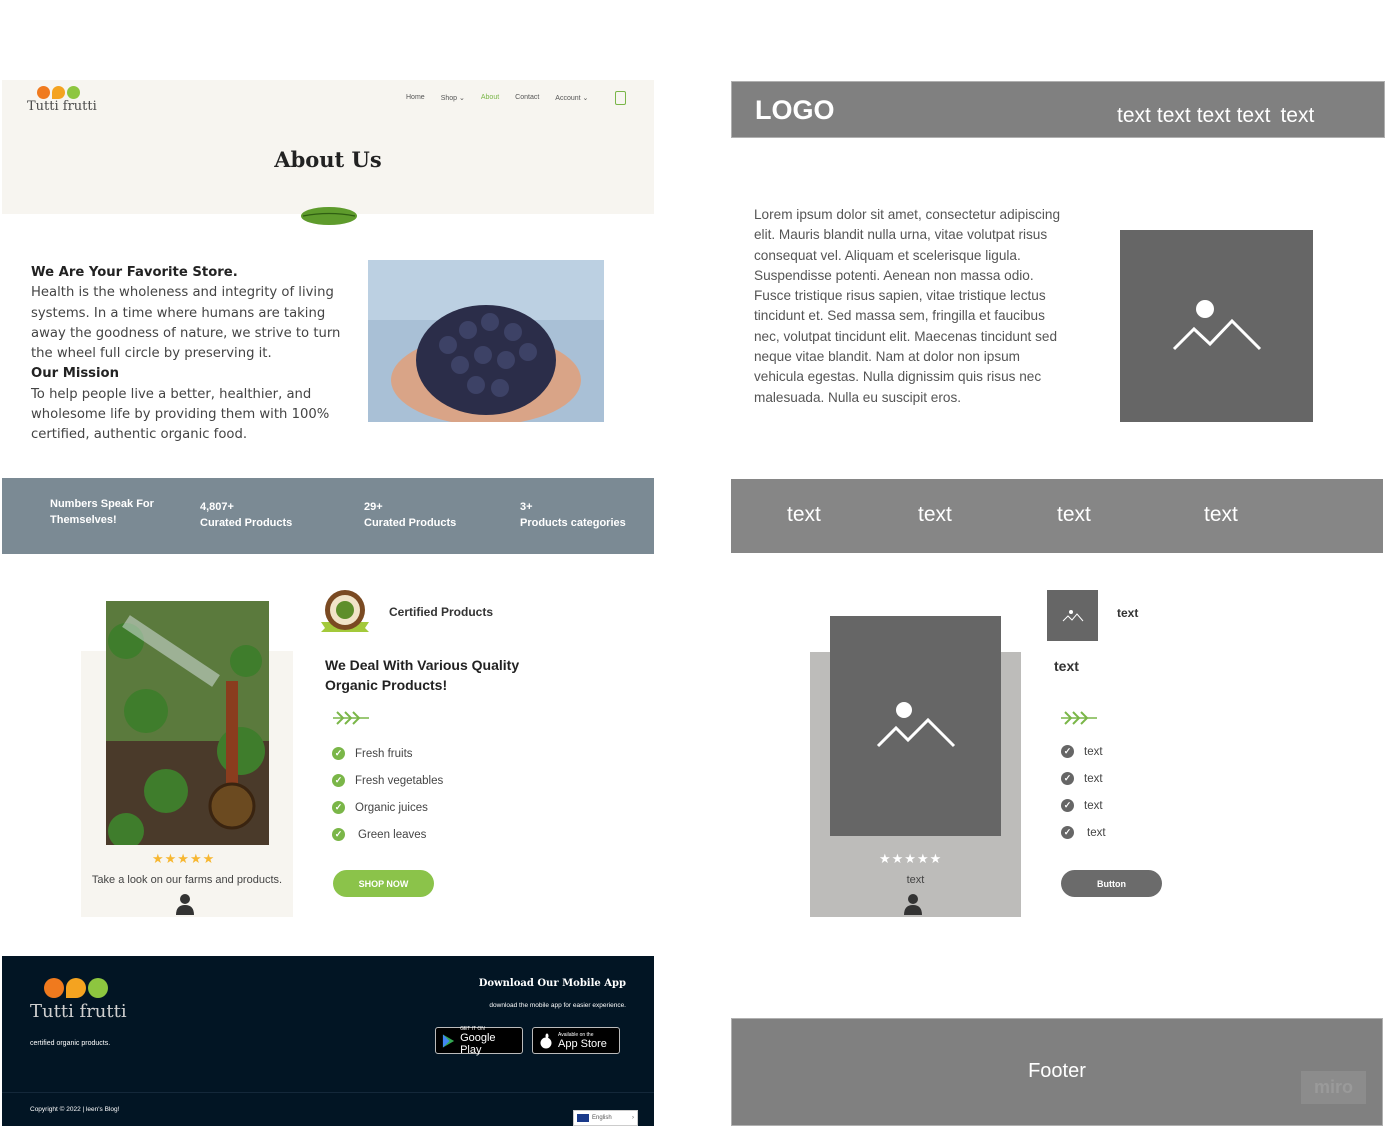 This screenshot has width=1387, height=1126. What do you see at coordinates (915, 880) in the screenshot?
I see `wireframe-card-caption: text` at bounding box center [915, 880].